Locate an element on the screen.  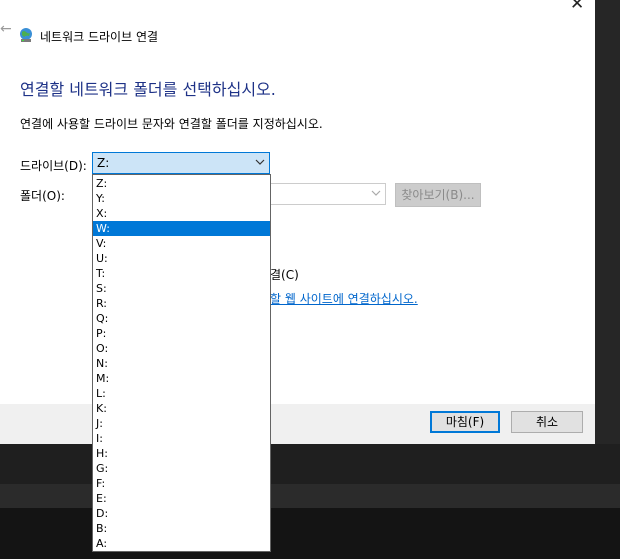
drive-option: E: is located at coordinates (181, 498).